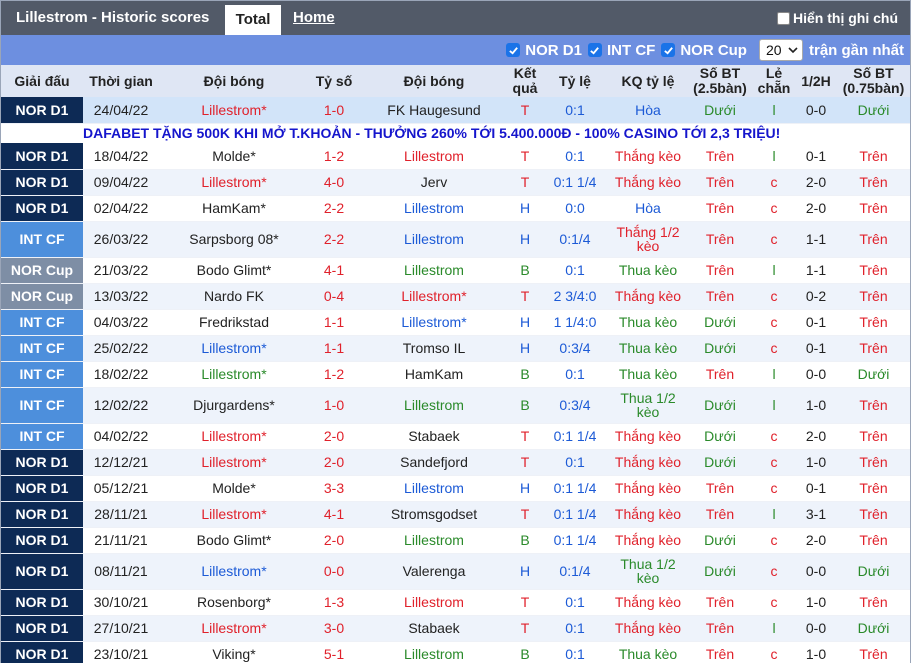 This screenshot has width=911, height=663. What do you see at coordinates (544, 50) in the screenshot?
I see `filter-nor-d1: NOR D1` at bounding box center [544, 50].